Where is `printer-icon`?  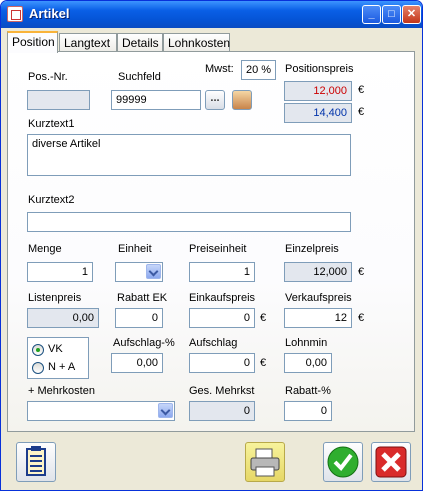 printer-icon is located at coordinates (265, 462).